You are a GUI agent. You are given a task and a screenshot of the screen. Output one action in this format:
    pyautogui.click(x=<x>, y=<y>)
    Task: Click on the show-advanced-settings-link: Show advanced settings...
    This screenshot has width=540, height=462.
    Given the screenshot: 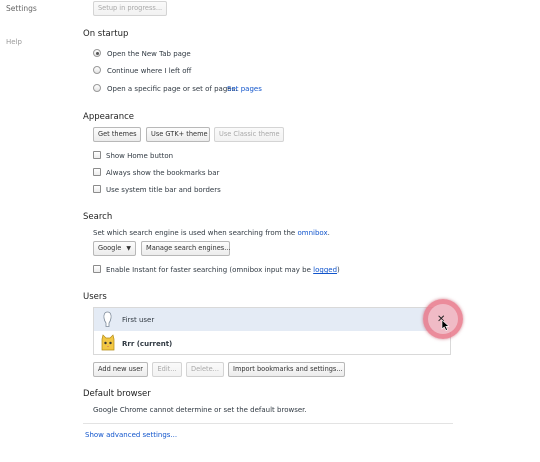 What is the action you would take?
    pyautogui.click(x=131, y=435)
    